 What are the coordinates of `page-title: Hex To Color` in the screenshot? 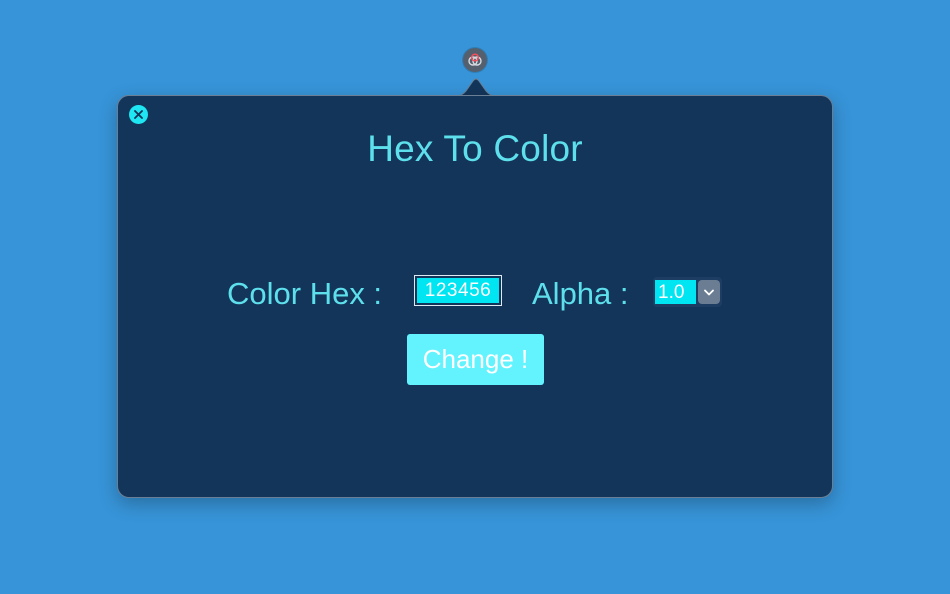 It's located at (475, 148).